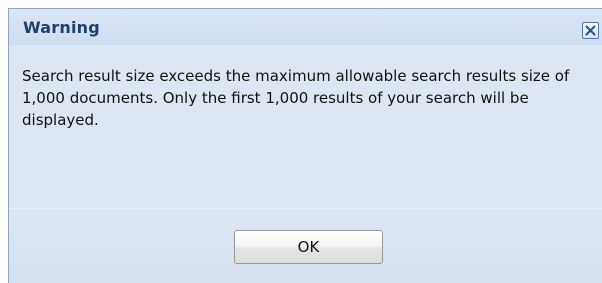 The height and width of the screenshot is (283, 602). I want to click on close-button, so click(590, 30).